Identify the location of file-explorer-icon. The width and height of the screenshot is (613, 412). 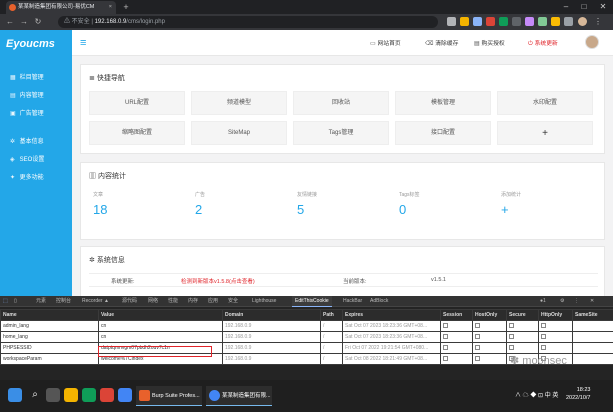
(71, 395).